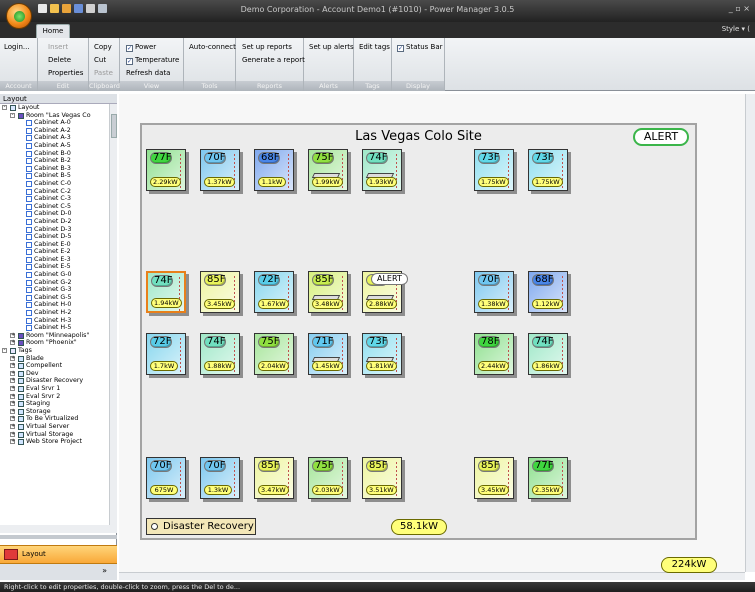 The height and width of the screenshot is (592, 755). What do you see at coordinates (141, 47) in the screenshot?
I see `power-checkbox: ✓ Power` at bounding box center [141, 47].